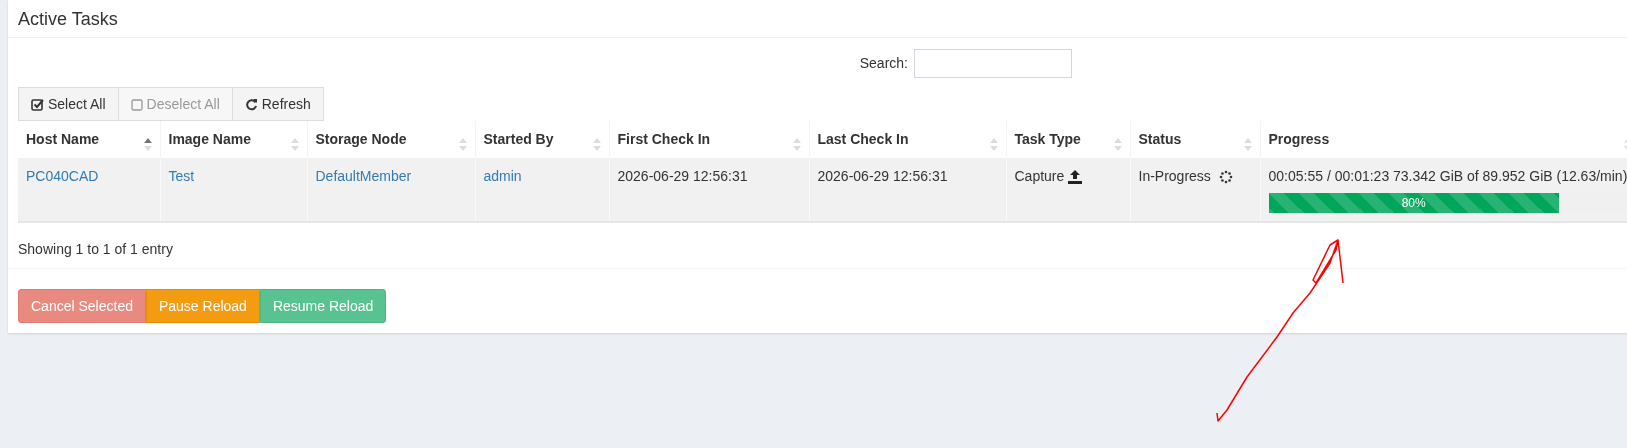  What do you see at coordinates (1174, 176) in the screenshot?
I see `table-cell: In-Progress` at bounding box center [1174, 176].